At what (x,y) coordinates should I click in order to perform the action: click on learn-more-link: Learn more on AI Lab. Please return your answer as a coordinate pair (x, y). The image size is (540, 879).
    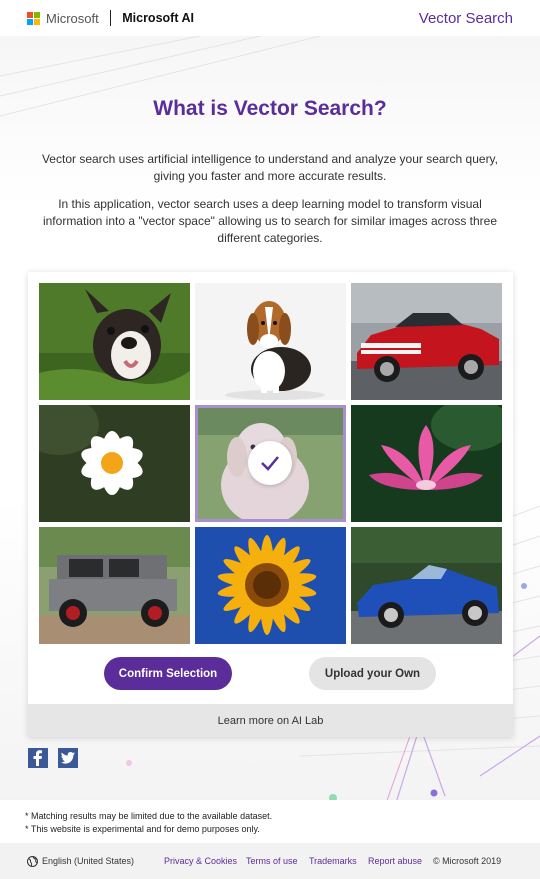
    Looking at the image, I should click on (270, 720).